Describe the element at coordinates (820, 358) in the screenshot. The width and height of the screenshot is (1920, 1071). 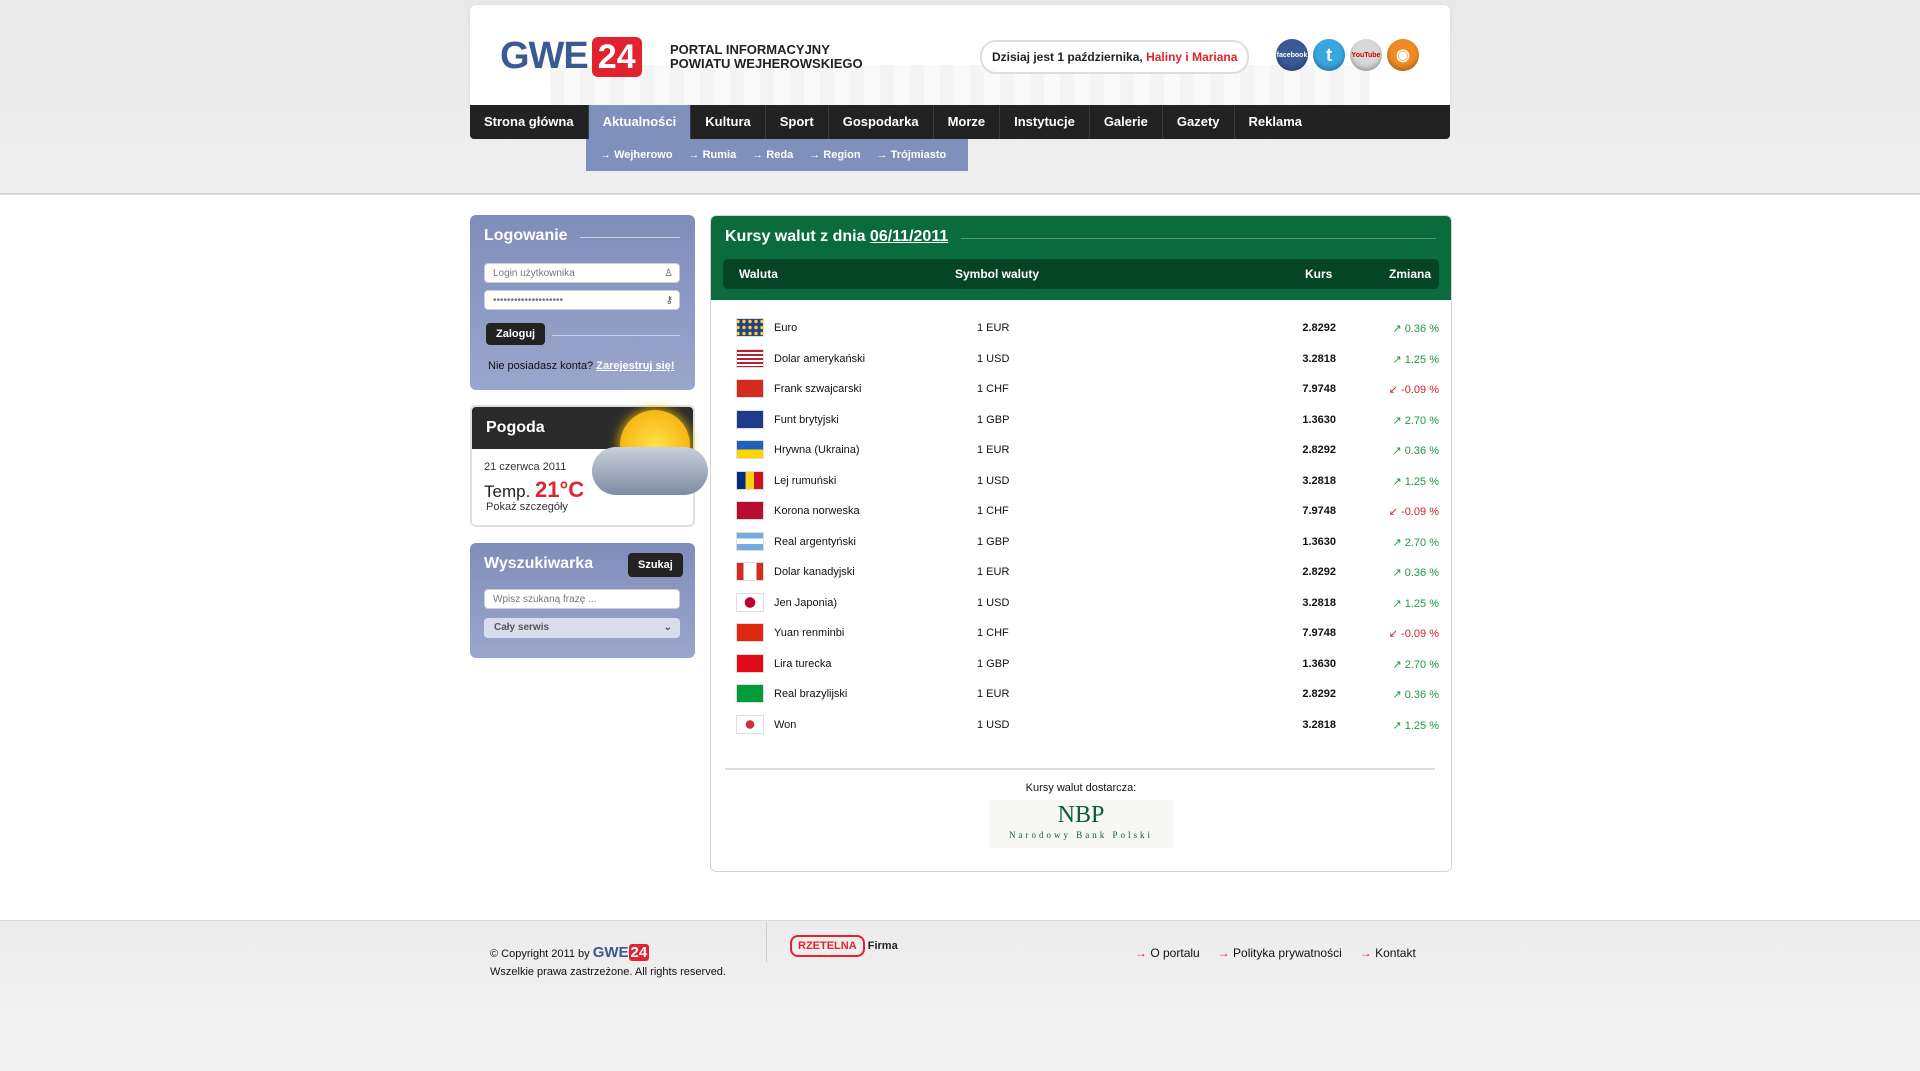
I see `currency-name: Dolar amerykański` at that location.